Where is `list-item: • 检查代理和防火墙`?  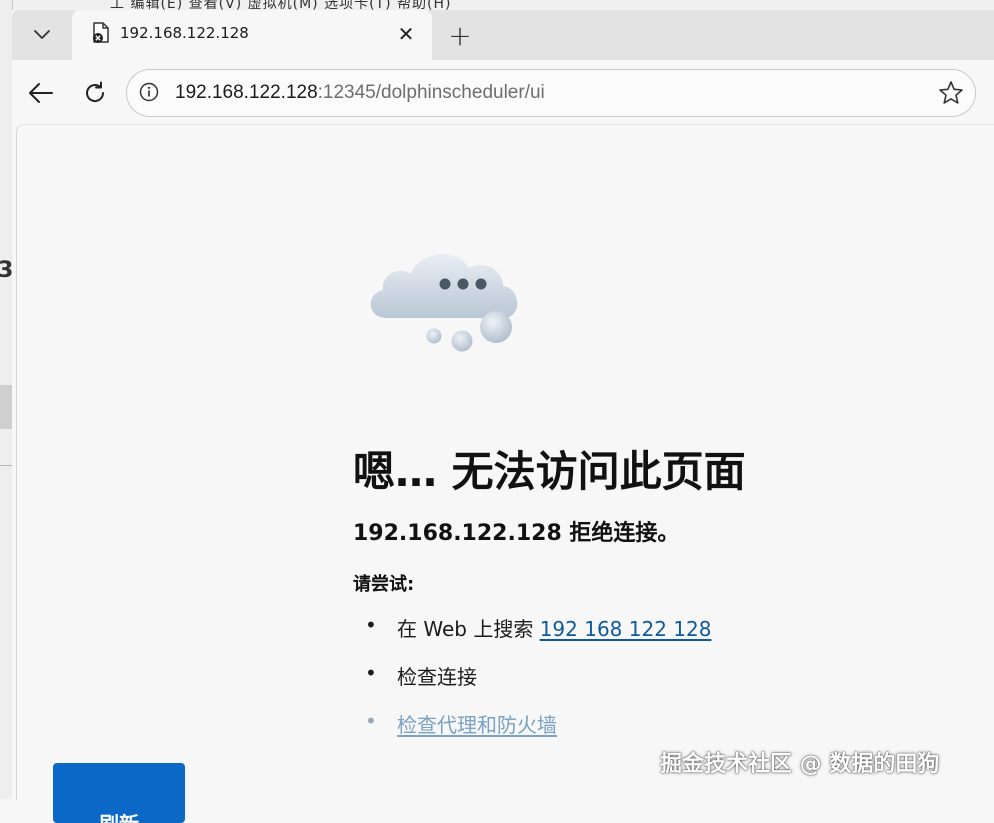
list-item: • 检查代理和防火墙 is located at coordinates (532, 733).